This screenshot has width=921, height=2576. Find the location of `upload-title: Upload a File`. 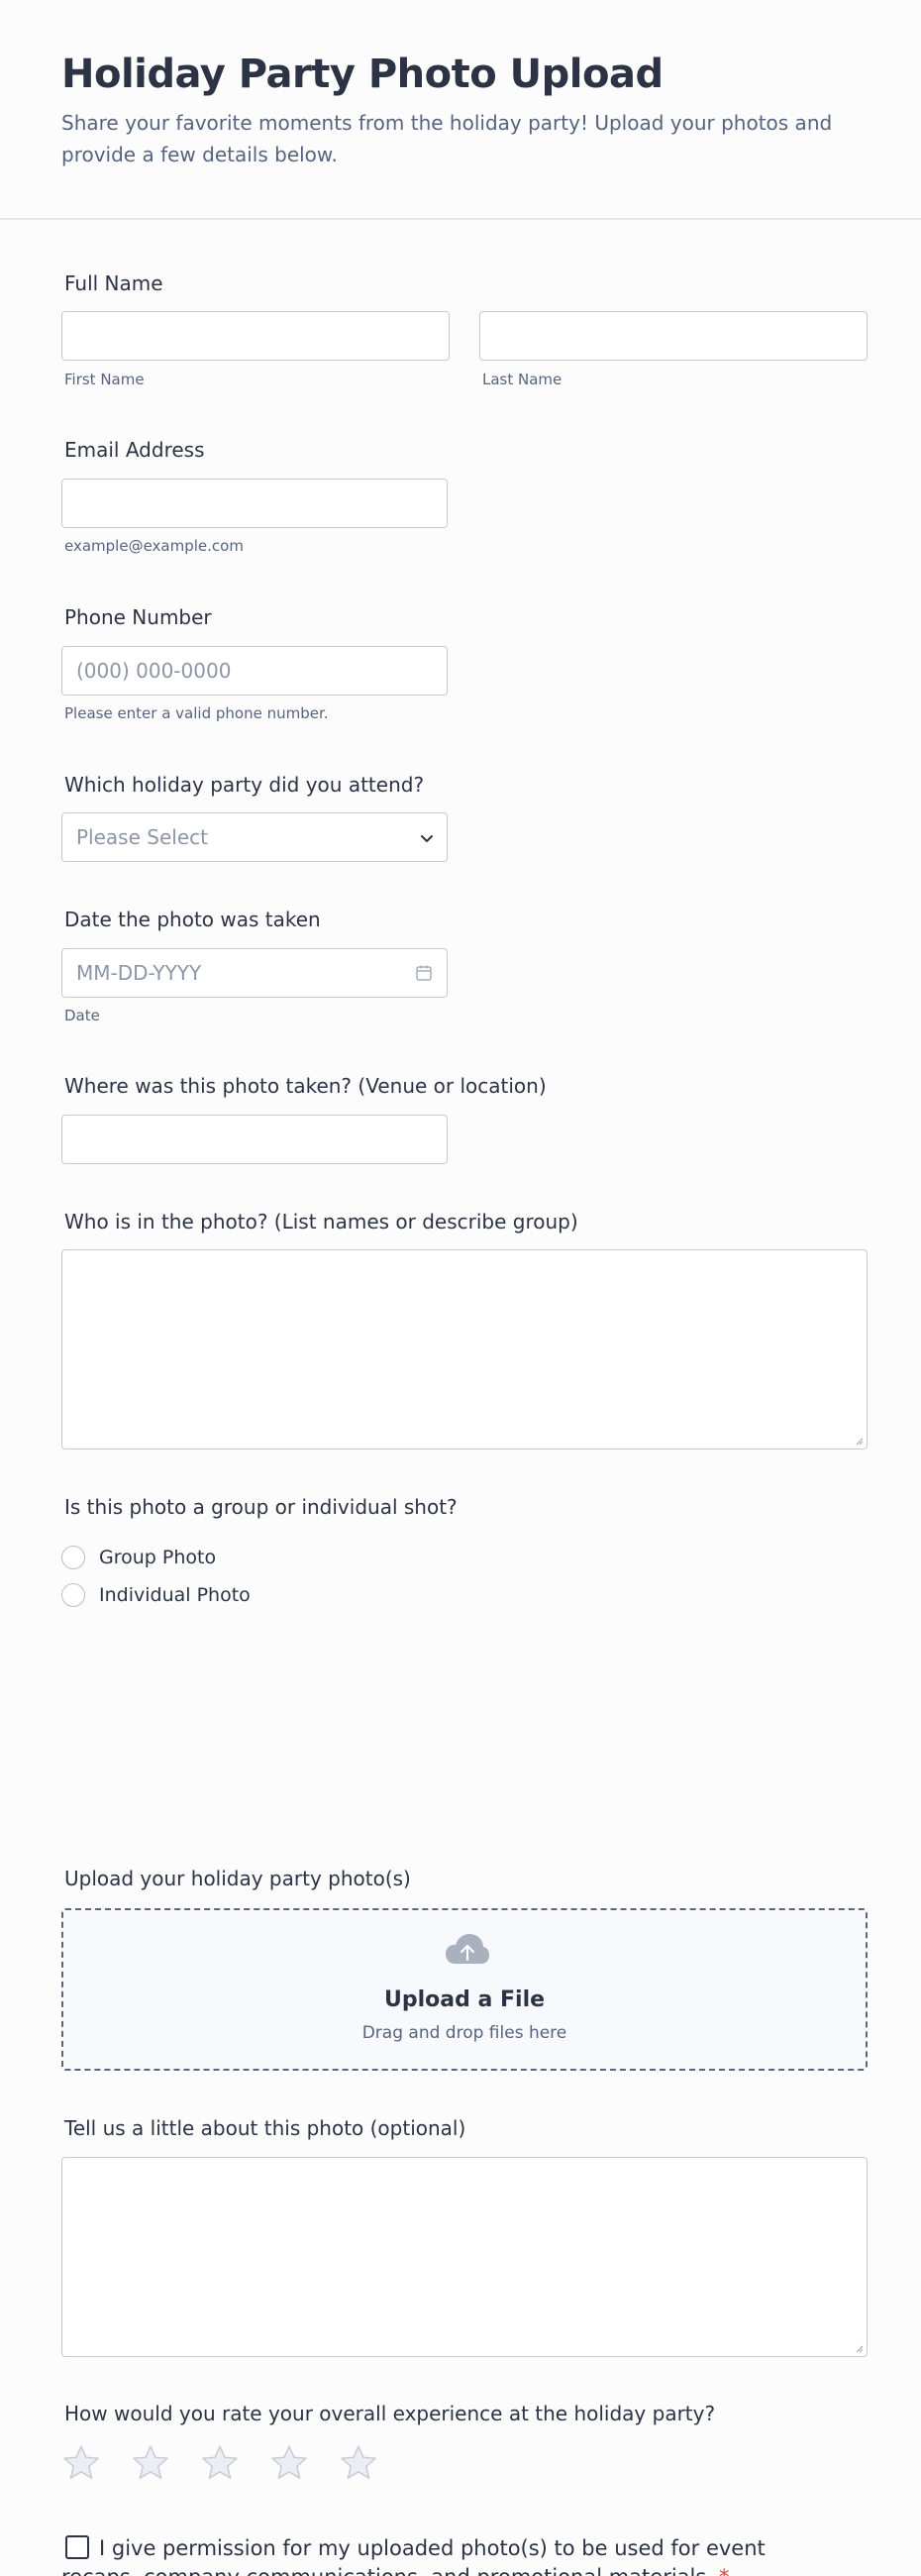

upload-title: Upload a File is located at coordinates (465, 2000).